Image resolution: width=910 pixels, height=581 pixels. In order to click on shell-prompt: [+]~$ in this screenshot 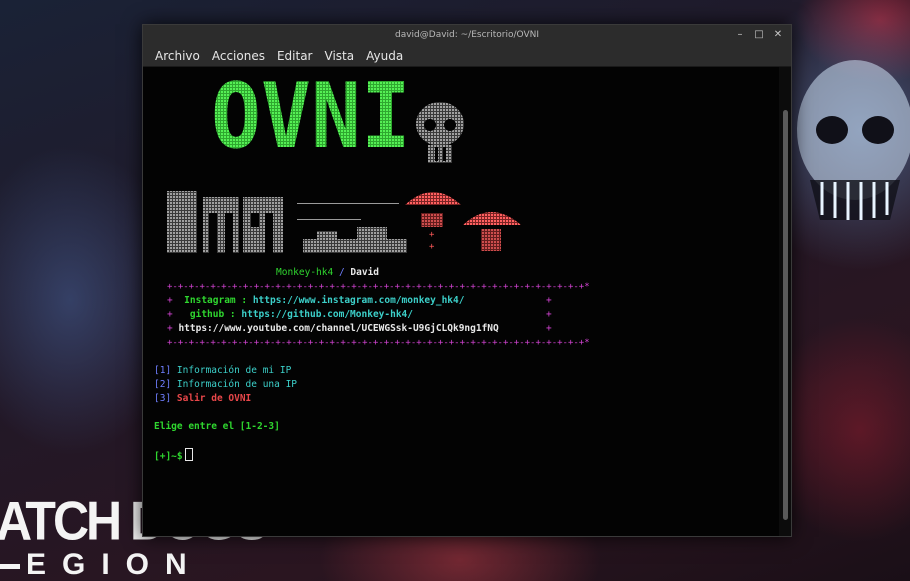, I will do `click(168, 456)`.